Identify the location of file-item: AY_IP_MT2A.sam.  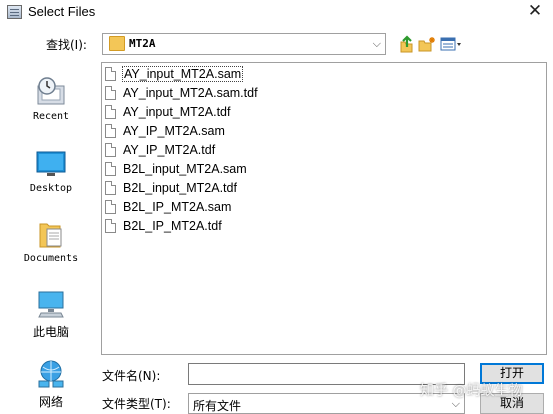
(165, 131).